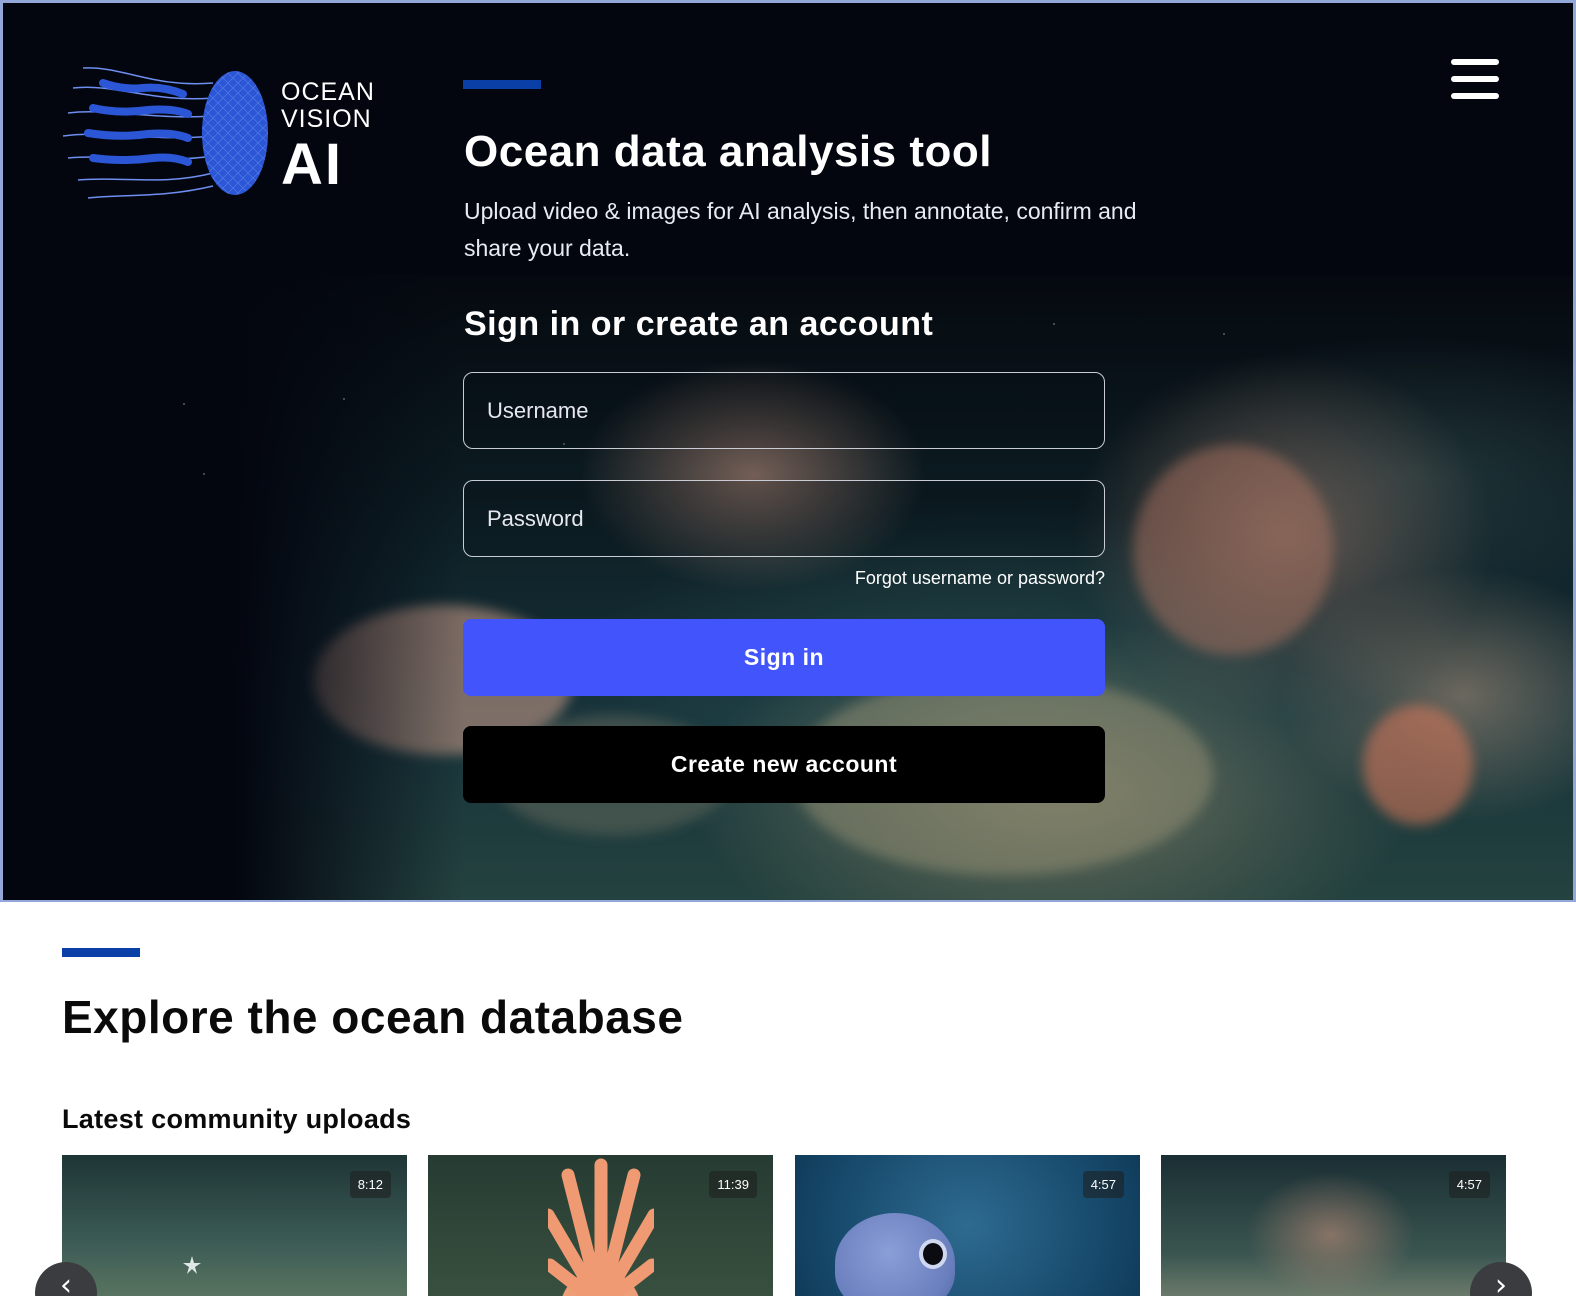 This screenshot has height=1296, width=1576. I want to click on explore-accent-bar, so click(101, 952).